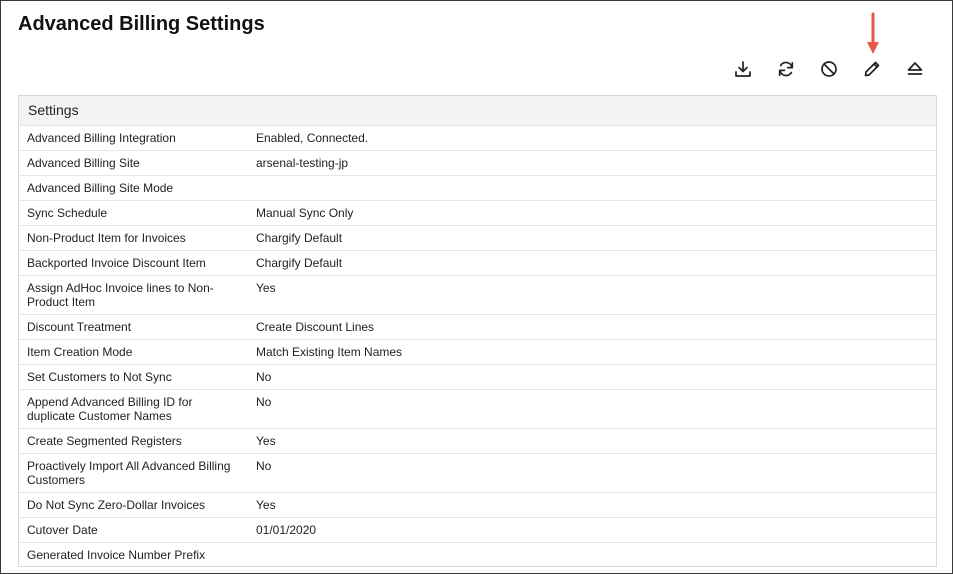  I want to click on refresh-icon, so click(786, 69).